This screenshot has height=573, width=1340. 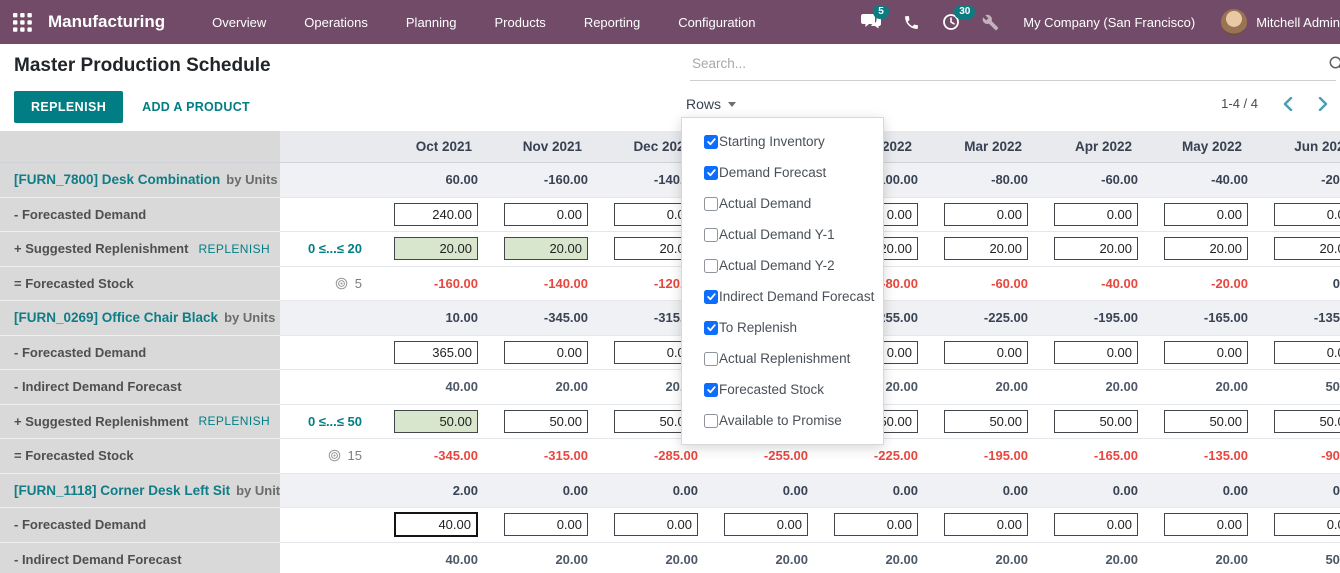 I want to click on debug-wrench-icon, so click(x=990, y=22).